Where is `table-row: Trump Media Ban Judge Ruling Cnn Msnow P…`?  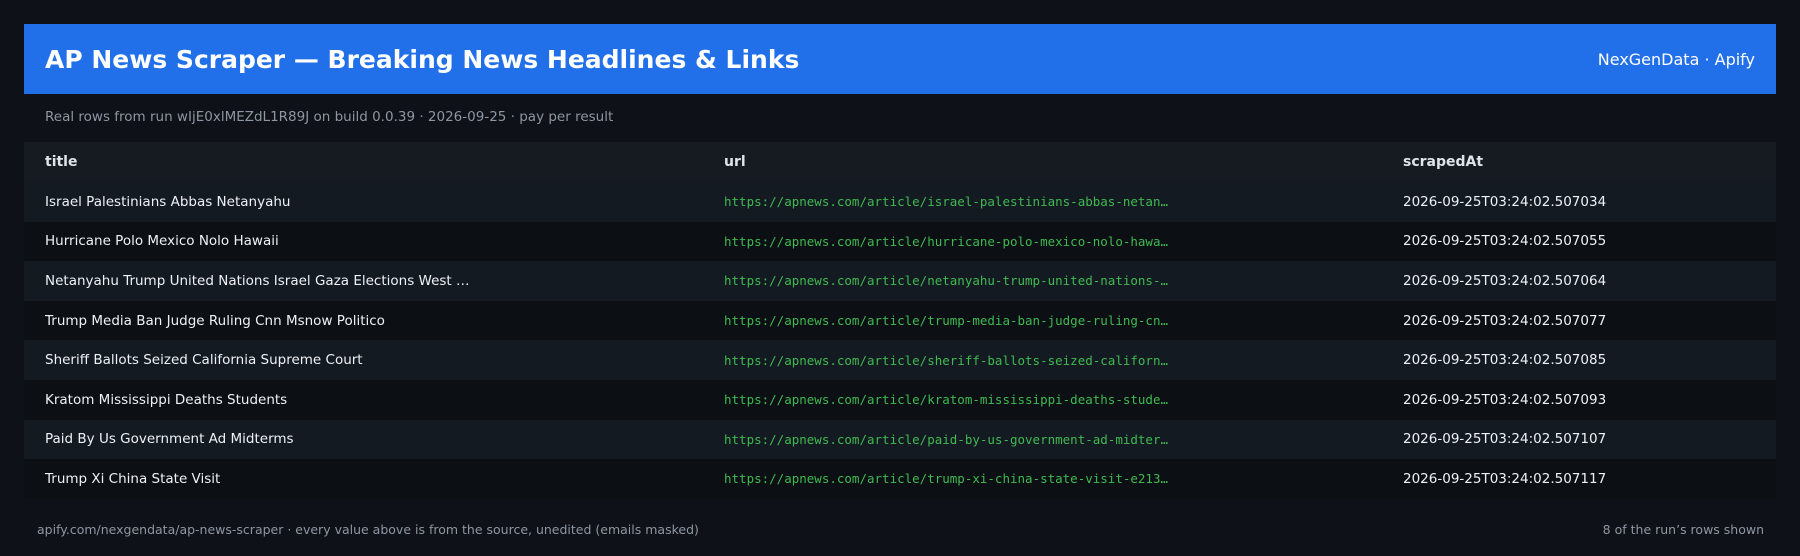
table-row: Trump Media Ban Judge Ruling Cnn Msnow P… is located at coordinates (900, 320).